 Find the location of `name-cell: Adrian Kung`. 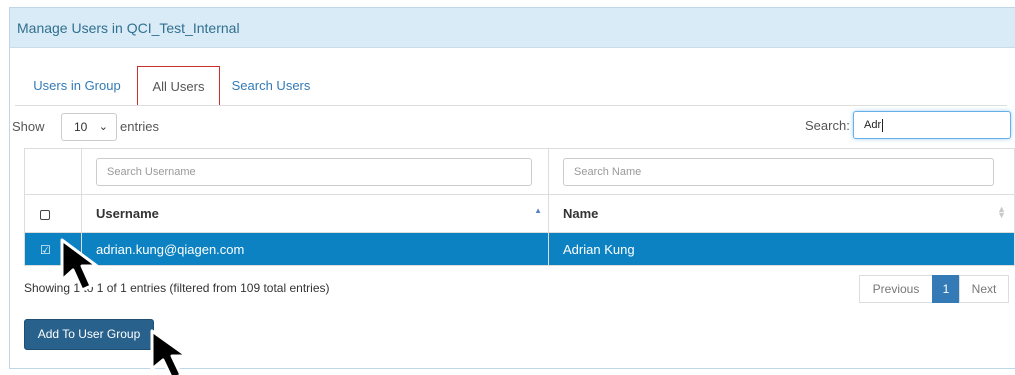

name-cell: Adrian Kung is located at coordinates (781, 249).